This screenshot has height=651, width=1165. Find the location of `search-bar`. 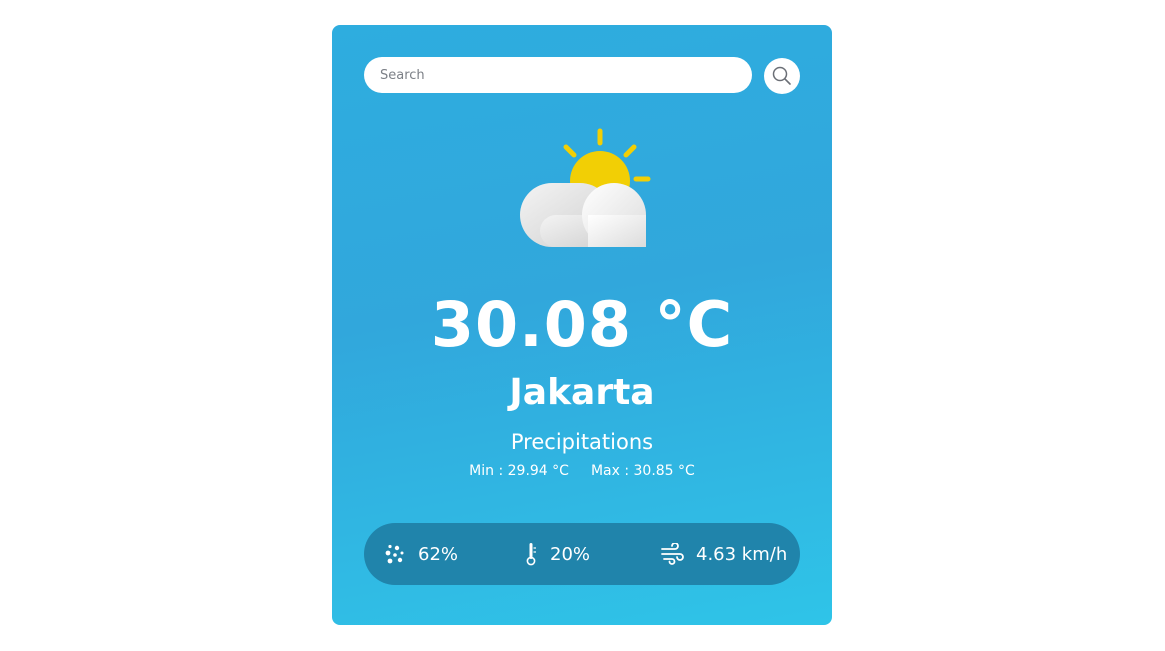

search-bar is located at coordinates (582, 76).